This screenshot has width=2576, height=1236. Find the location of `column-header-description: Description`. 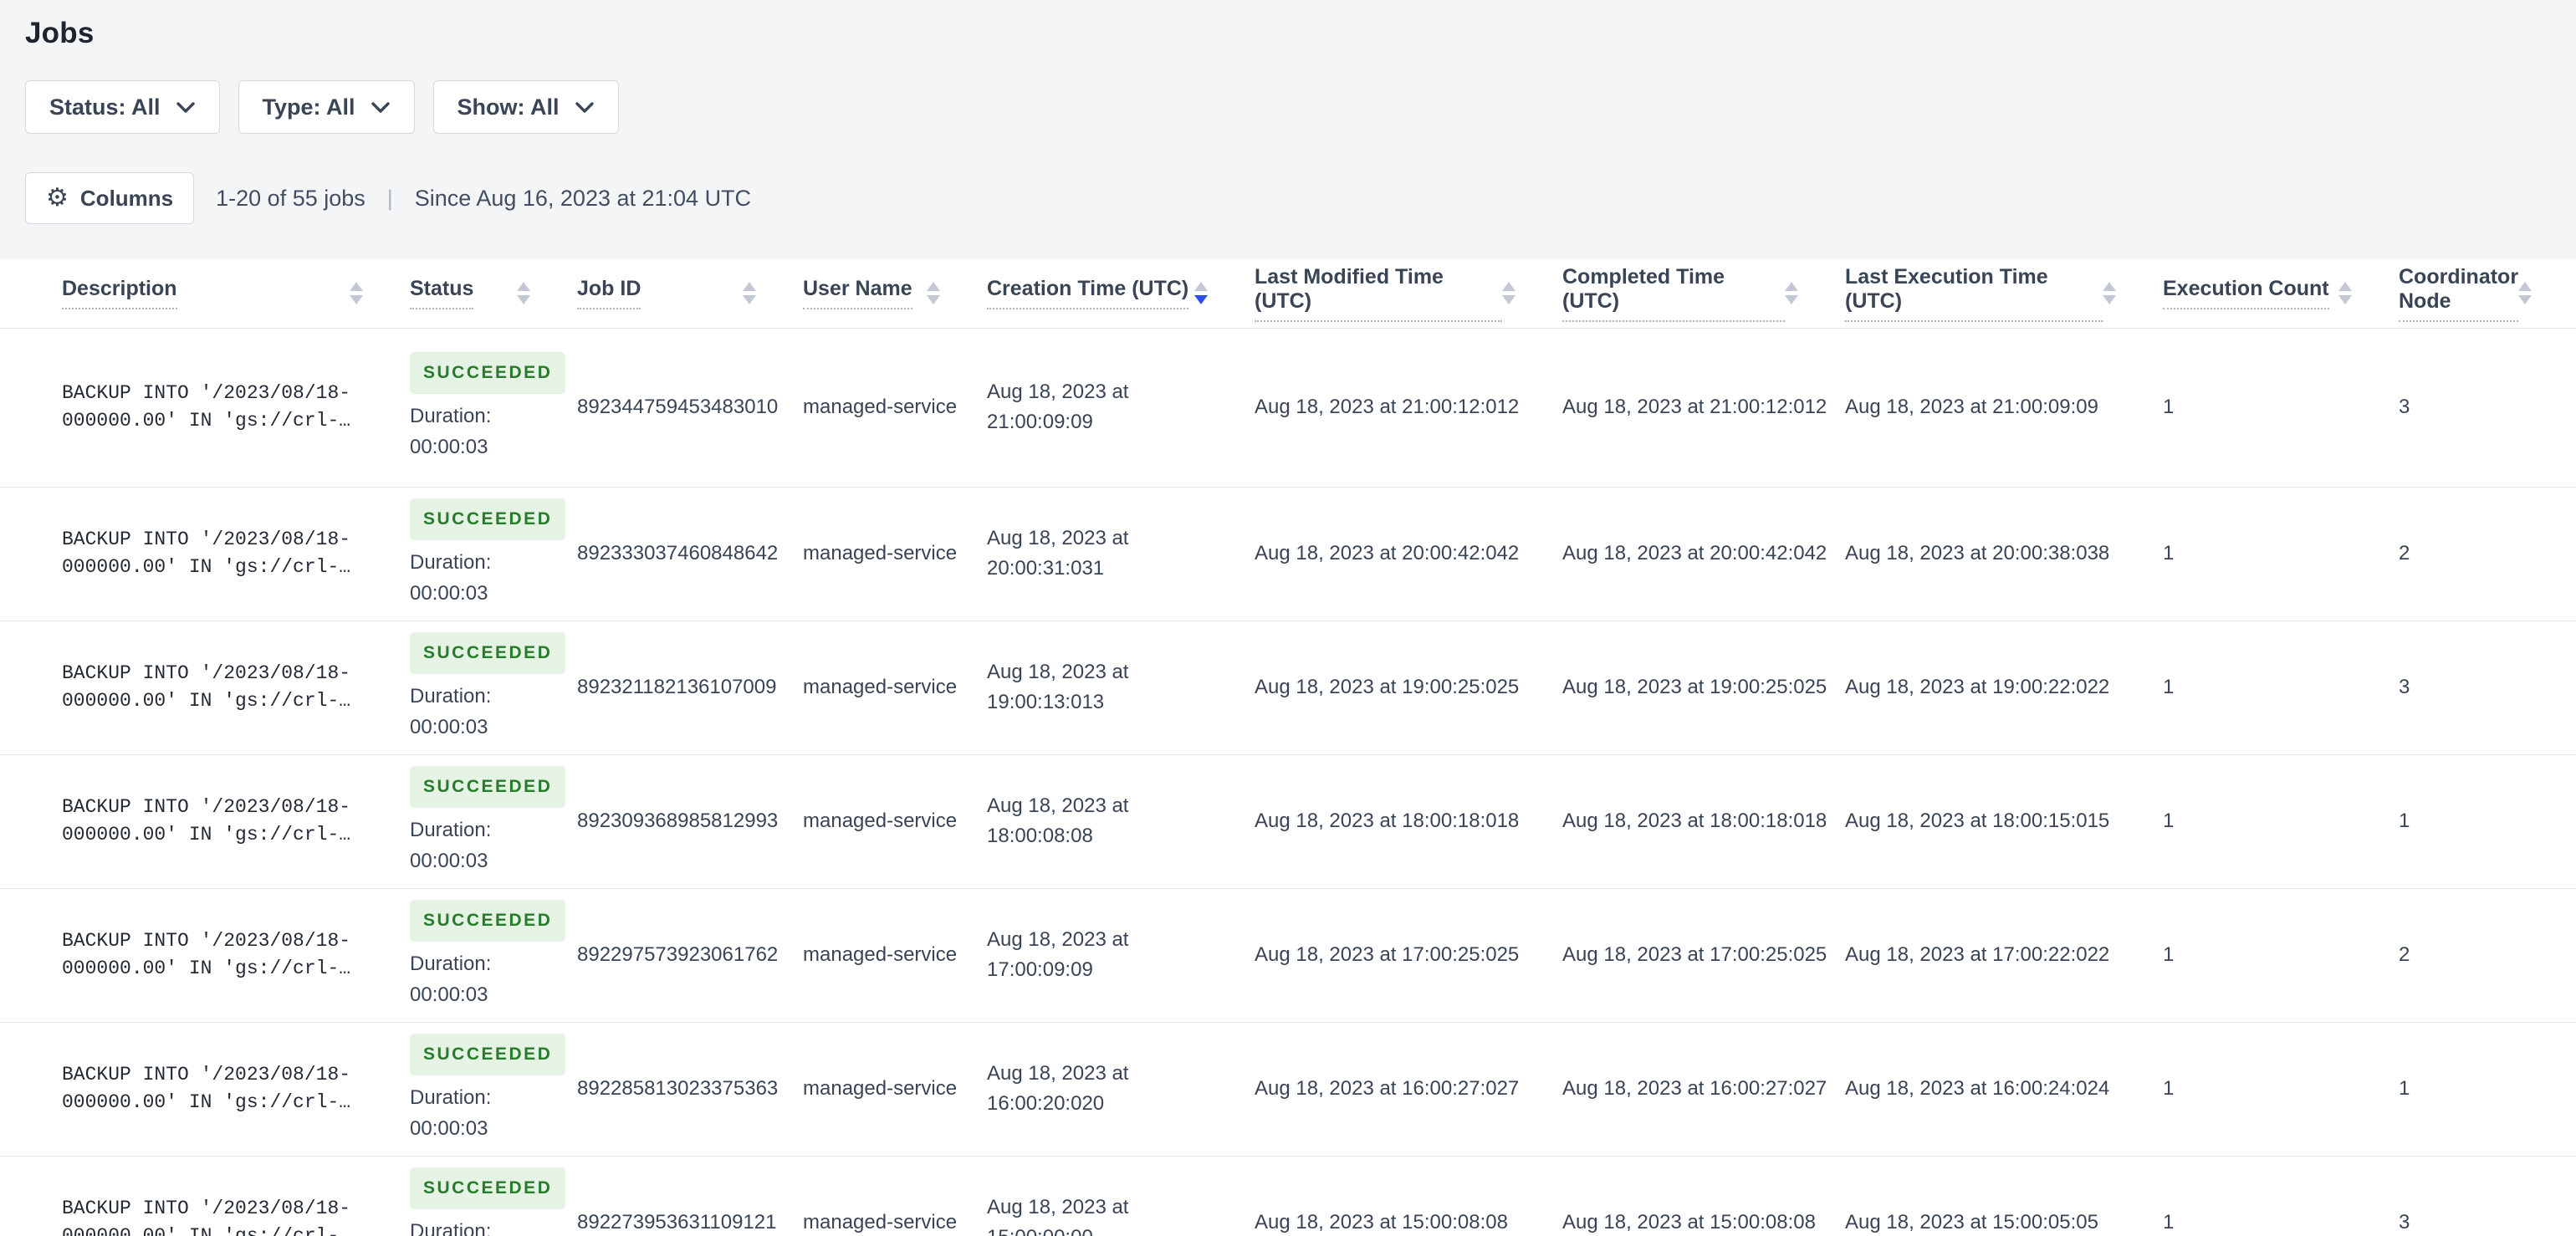

column-header-description: Description is located at coordinates (205, 294).